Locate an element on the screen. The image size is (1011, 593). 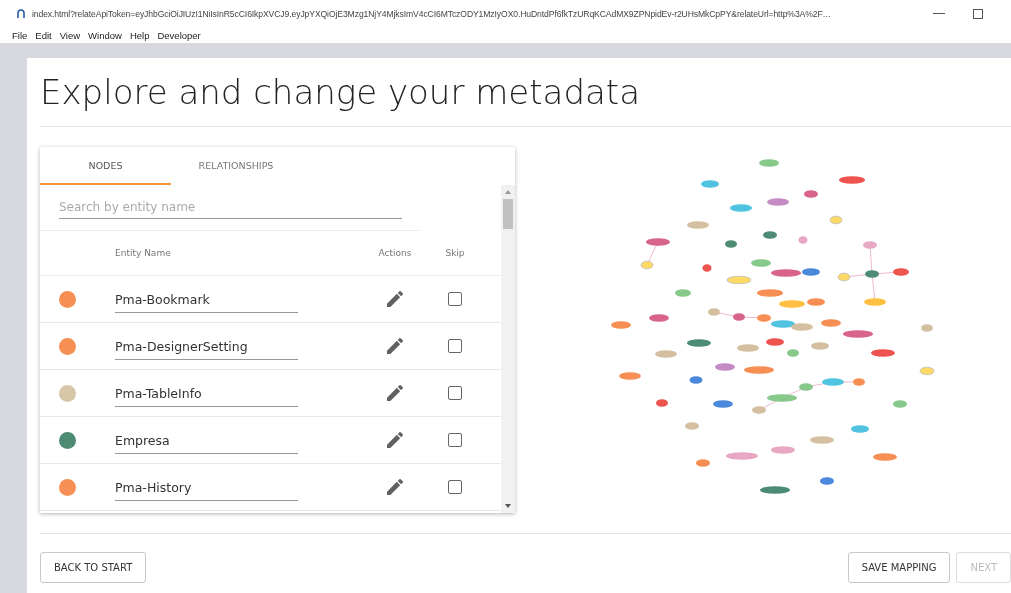
button: BACK TO START is located at coordinates (93, 567).